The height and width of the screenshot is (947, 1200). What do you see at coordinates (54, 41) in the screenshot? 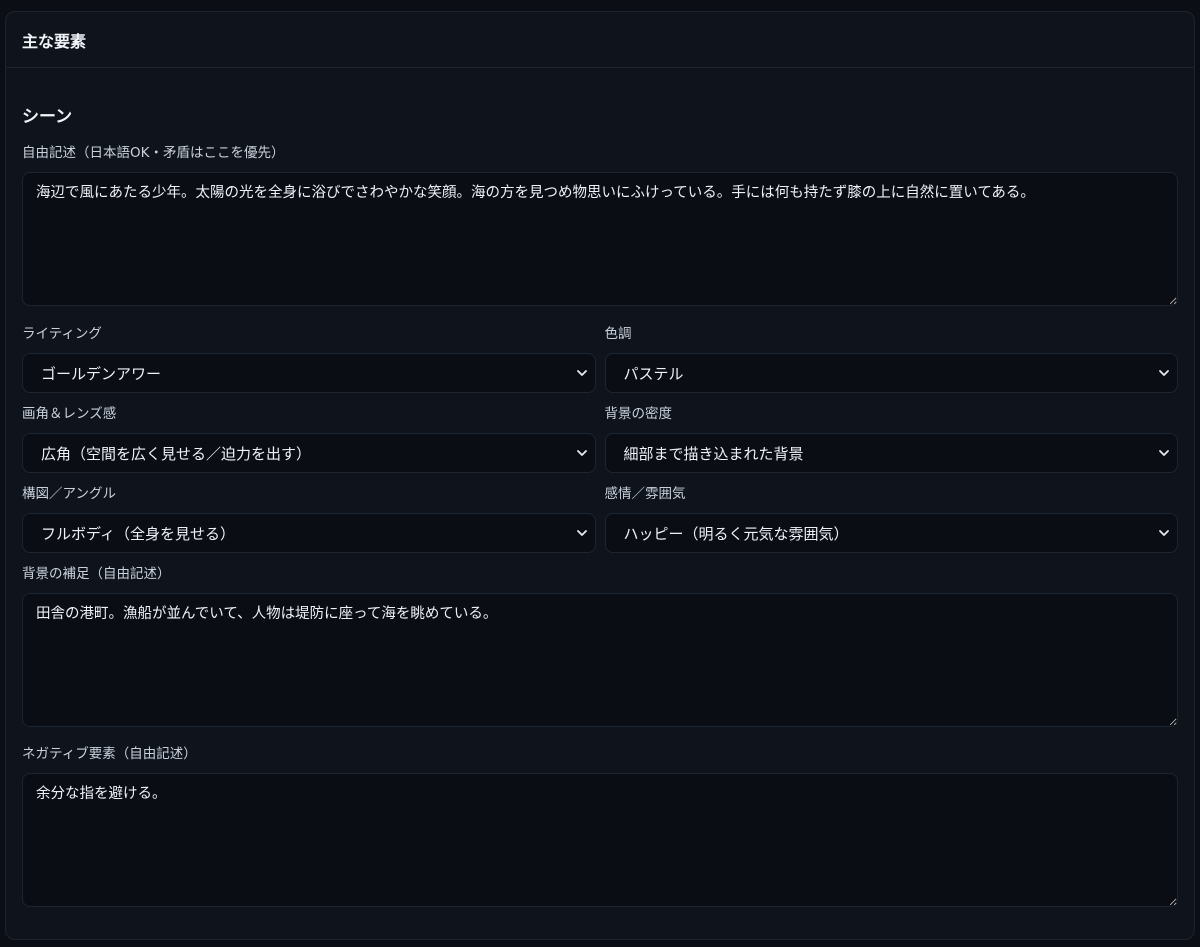
I see `panel-title: 主な要素` at bounding box center [54, 41].